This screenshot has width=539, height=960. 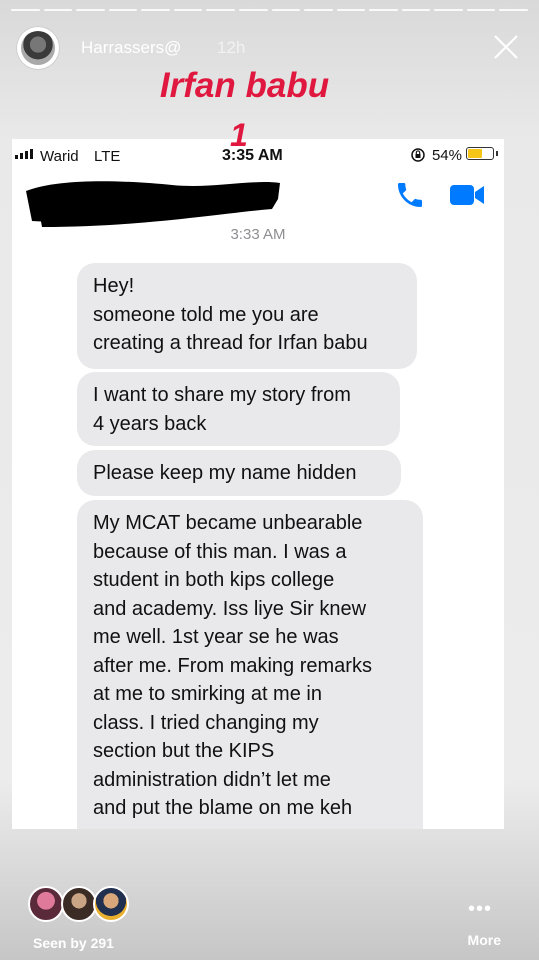 I want to click on battery-level-fill, so click(x=475, y=153).